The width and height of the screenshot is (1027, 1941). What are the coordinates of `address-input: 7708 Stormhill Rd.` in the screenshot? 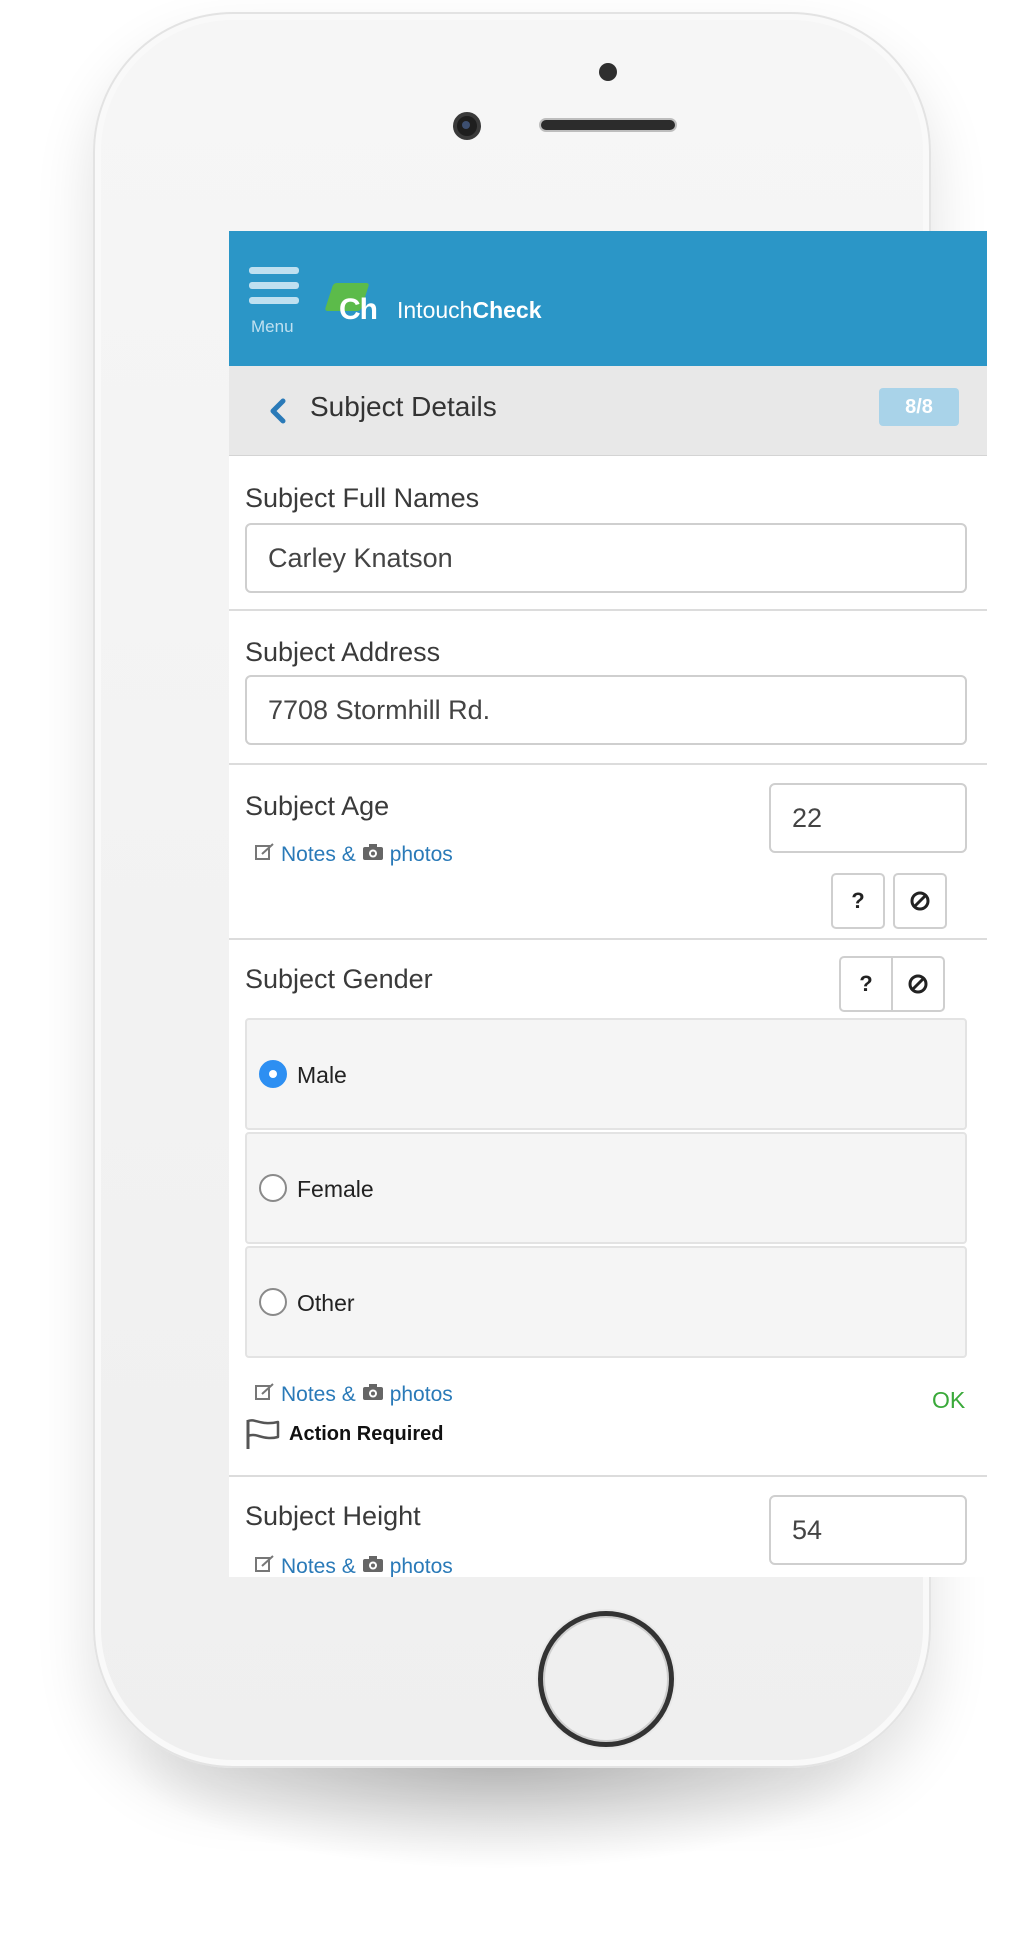 It's located at (606, 710).